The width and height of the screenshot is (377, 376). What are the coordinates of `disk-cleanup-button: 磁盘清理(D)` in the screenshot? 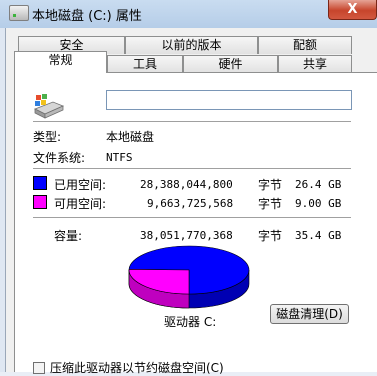 It's located at (309, 314).